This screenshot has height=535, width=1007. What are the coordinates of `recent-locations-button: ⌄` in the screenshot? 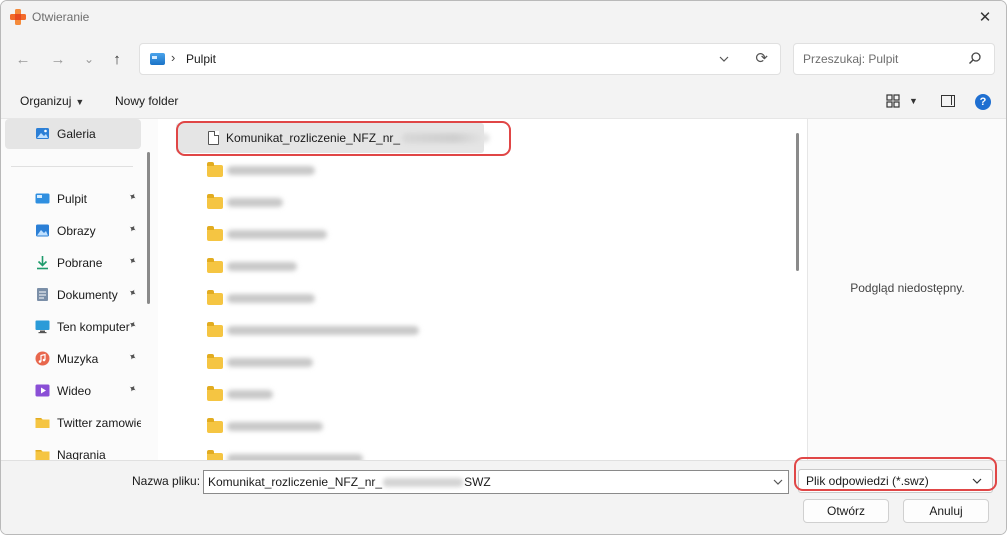 It's located at (89, 59).